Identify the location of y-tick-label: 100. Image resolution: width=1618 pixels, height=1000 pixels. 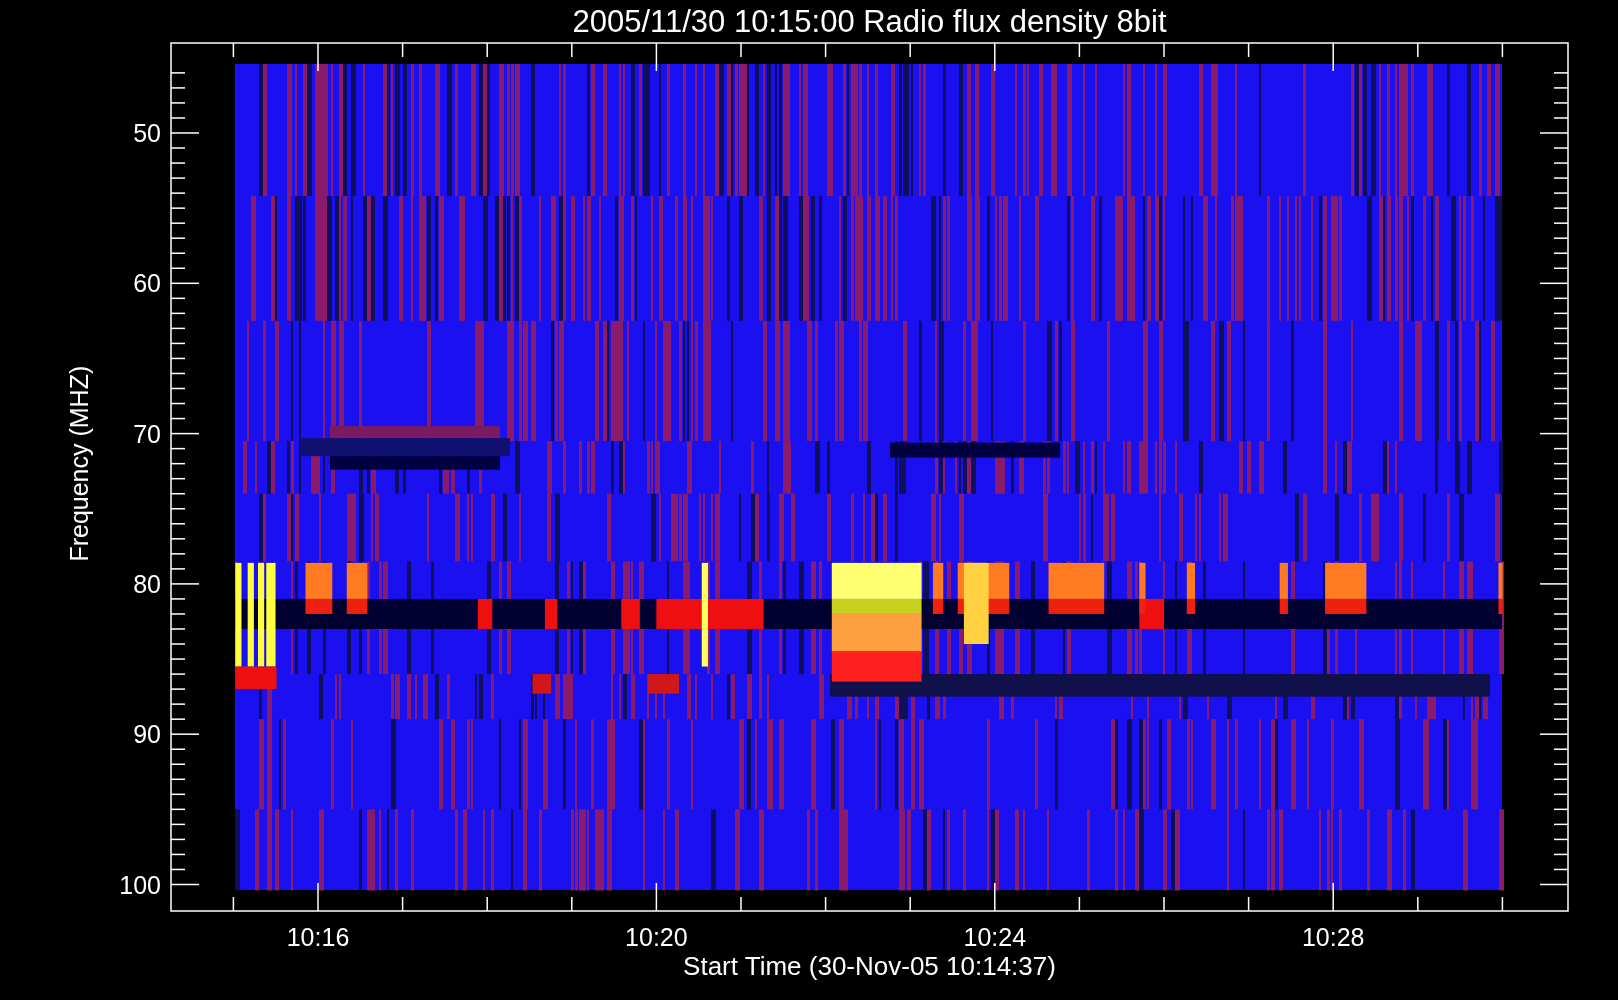
(140, 884).